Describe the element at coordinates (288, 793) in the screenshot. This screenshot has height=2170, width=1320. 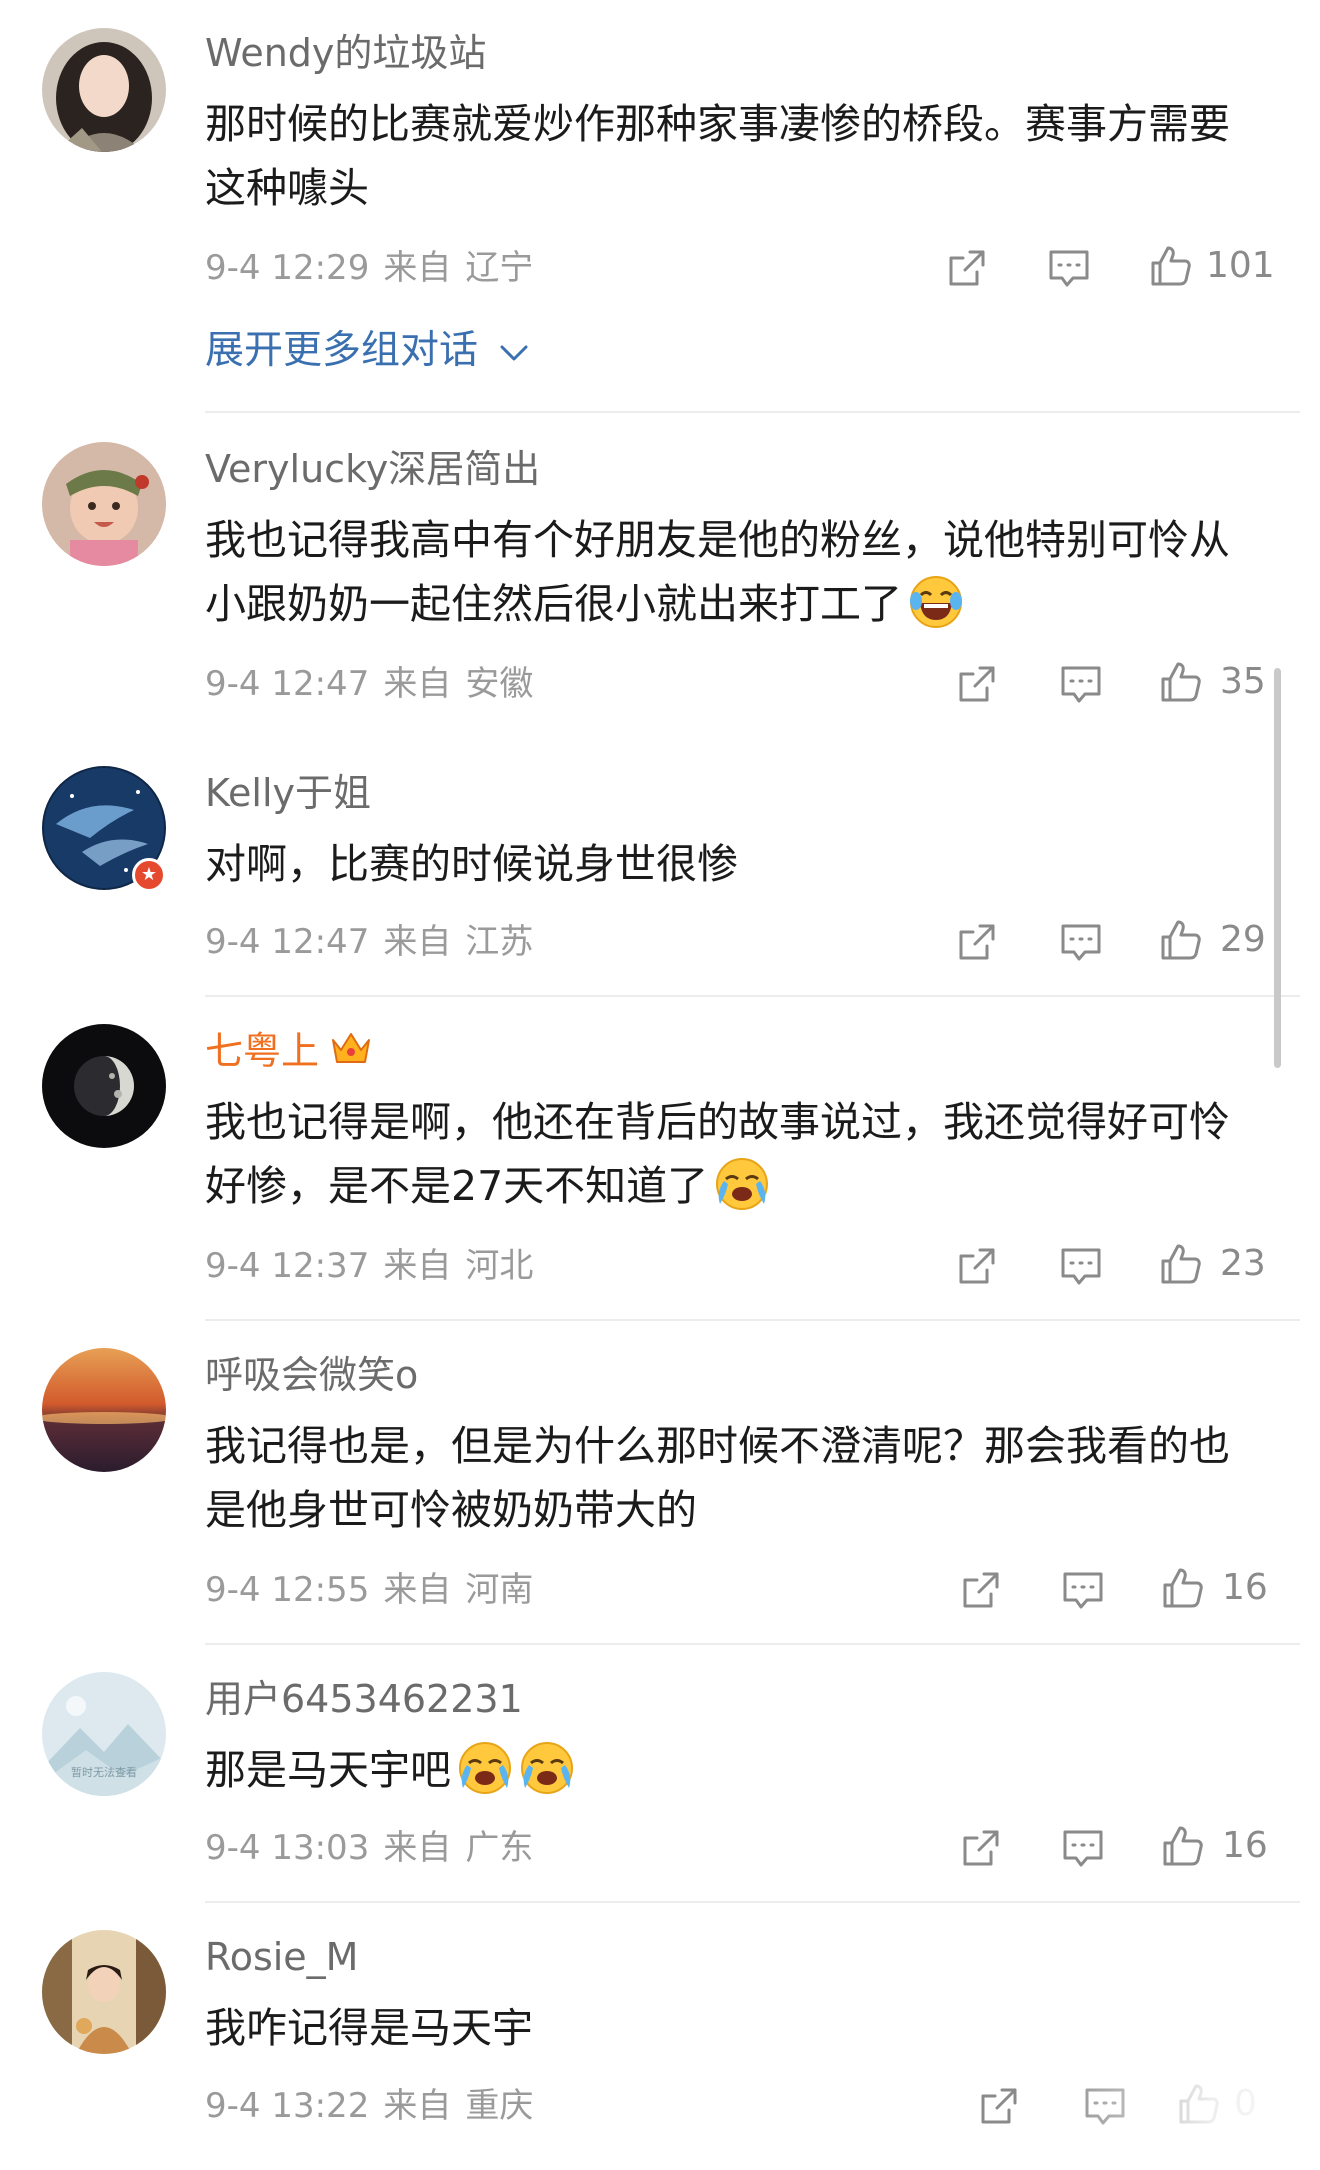
I see `username: Kelly于姐` at that location.